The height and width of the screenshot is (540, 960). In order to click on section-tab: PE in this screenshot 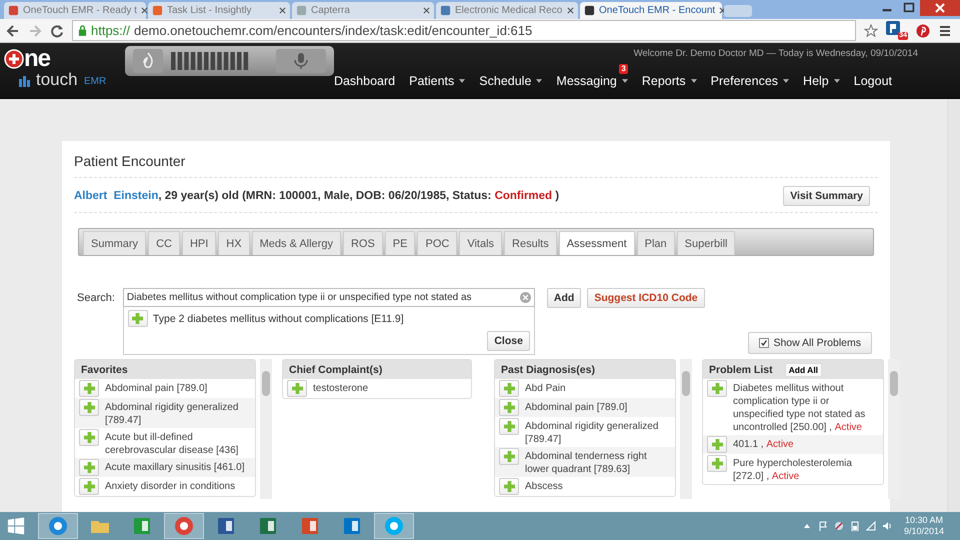, I will do `click(400, 243)`.